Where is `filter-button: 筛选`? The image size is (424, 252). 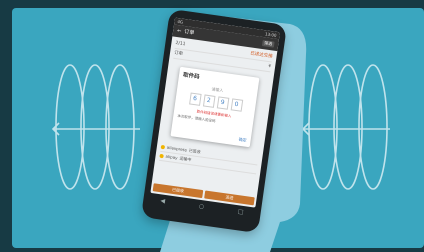 filter-button: 筛选 is located at coordinates (268, 43).